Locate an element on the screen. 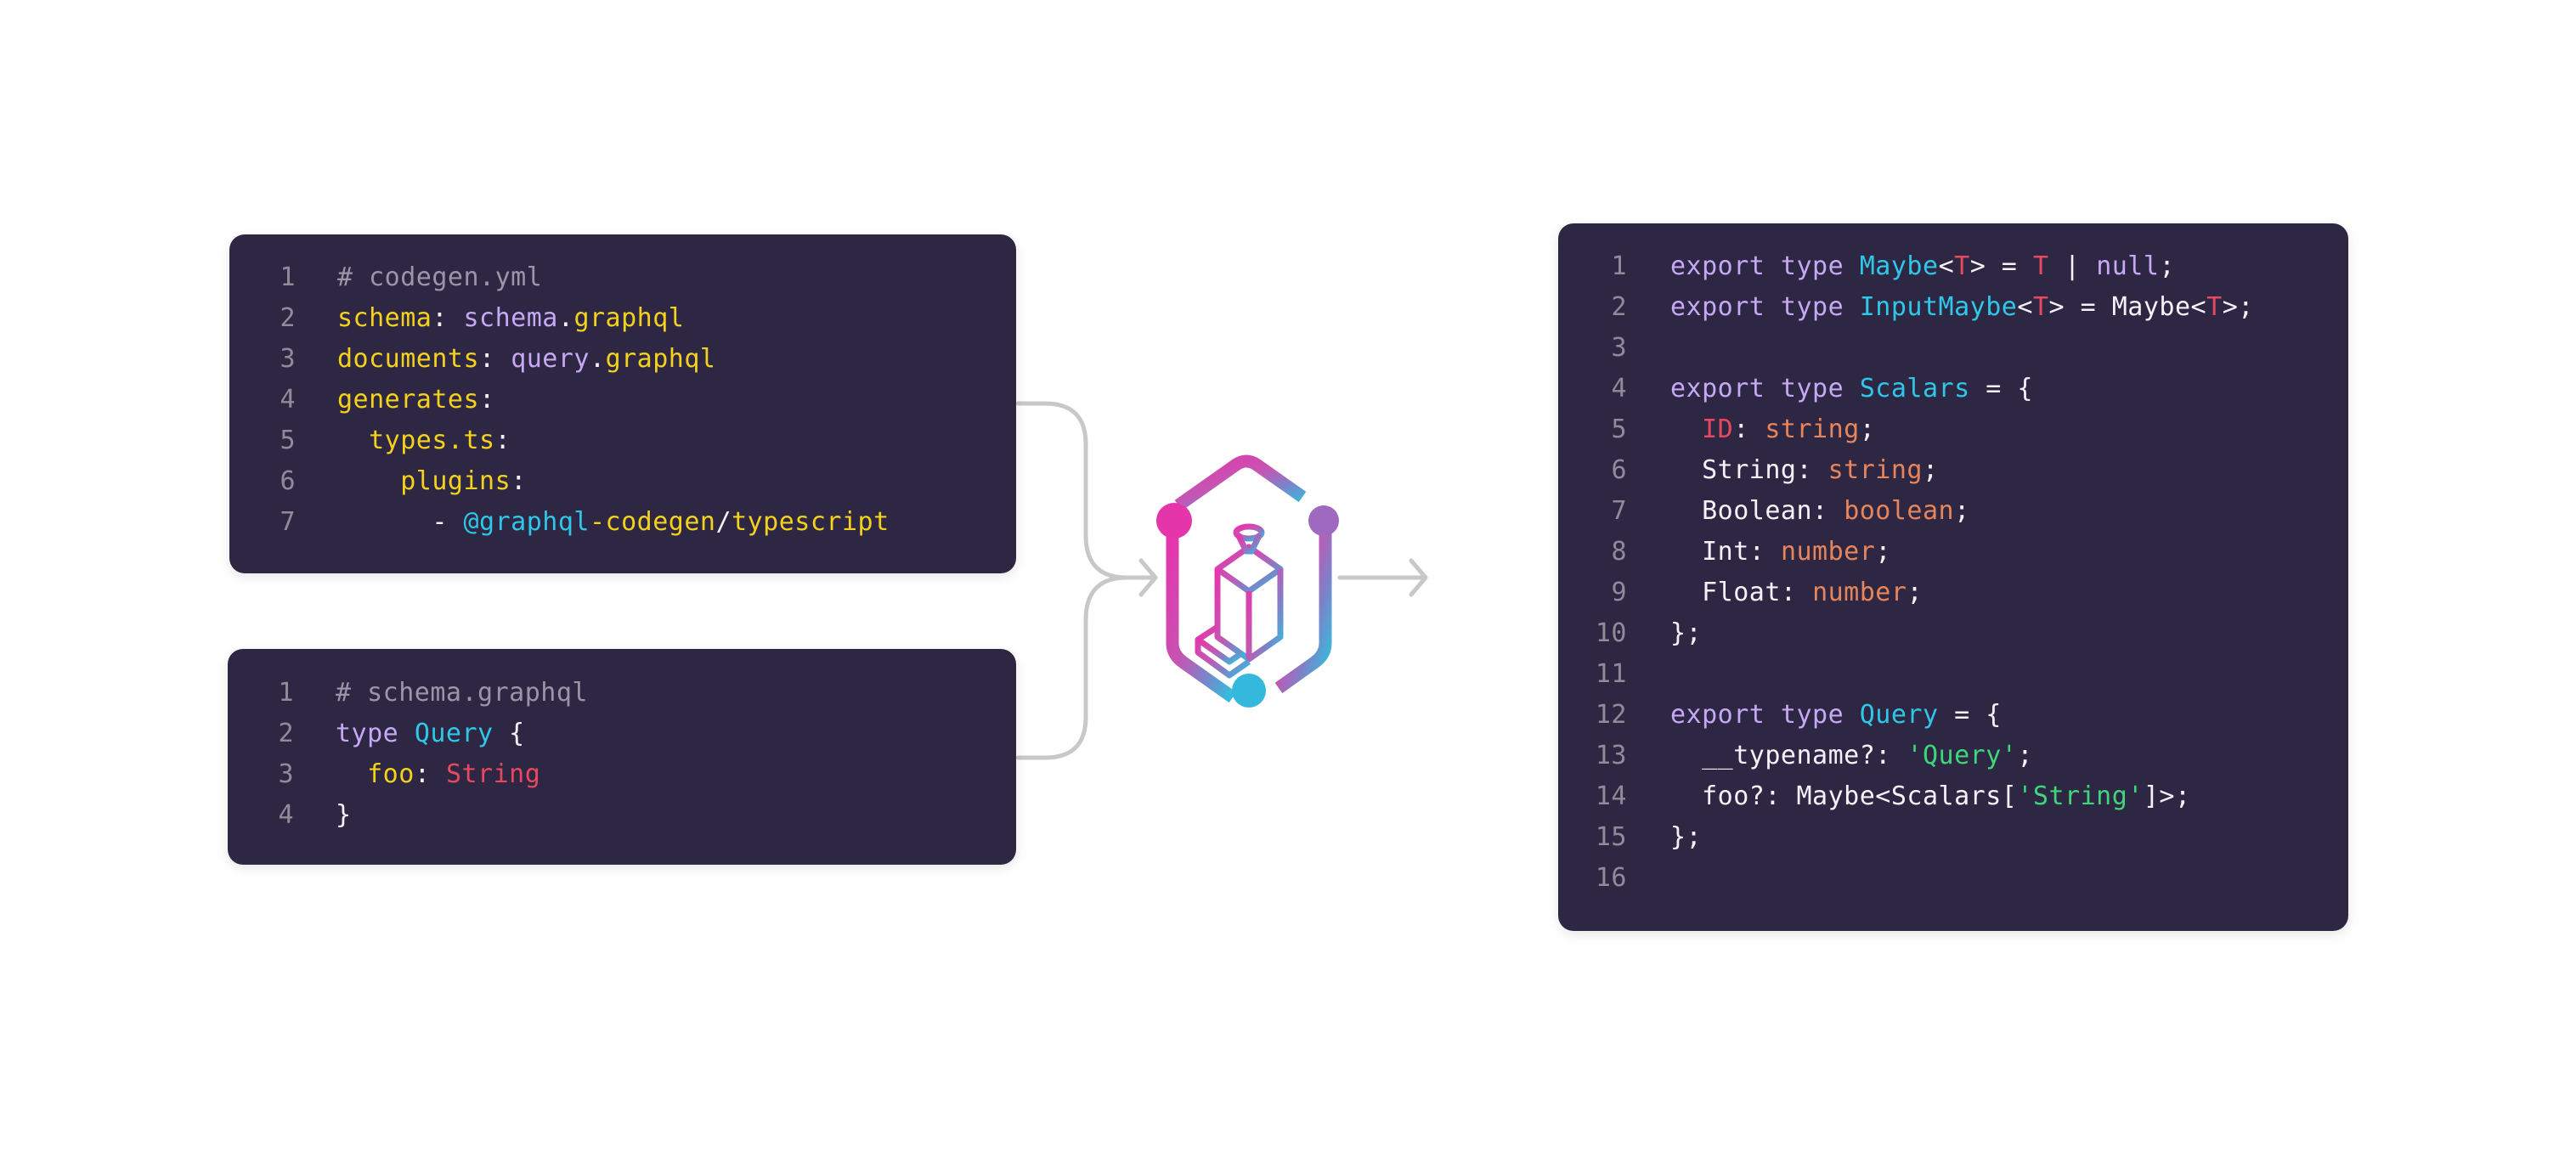  code-line: 3 foo: String is located at coordinates (622, 775).